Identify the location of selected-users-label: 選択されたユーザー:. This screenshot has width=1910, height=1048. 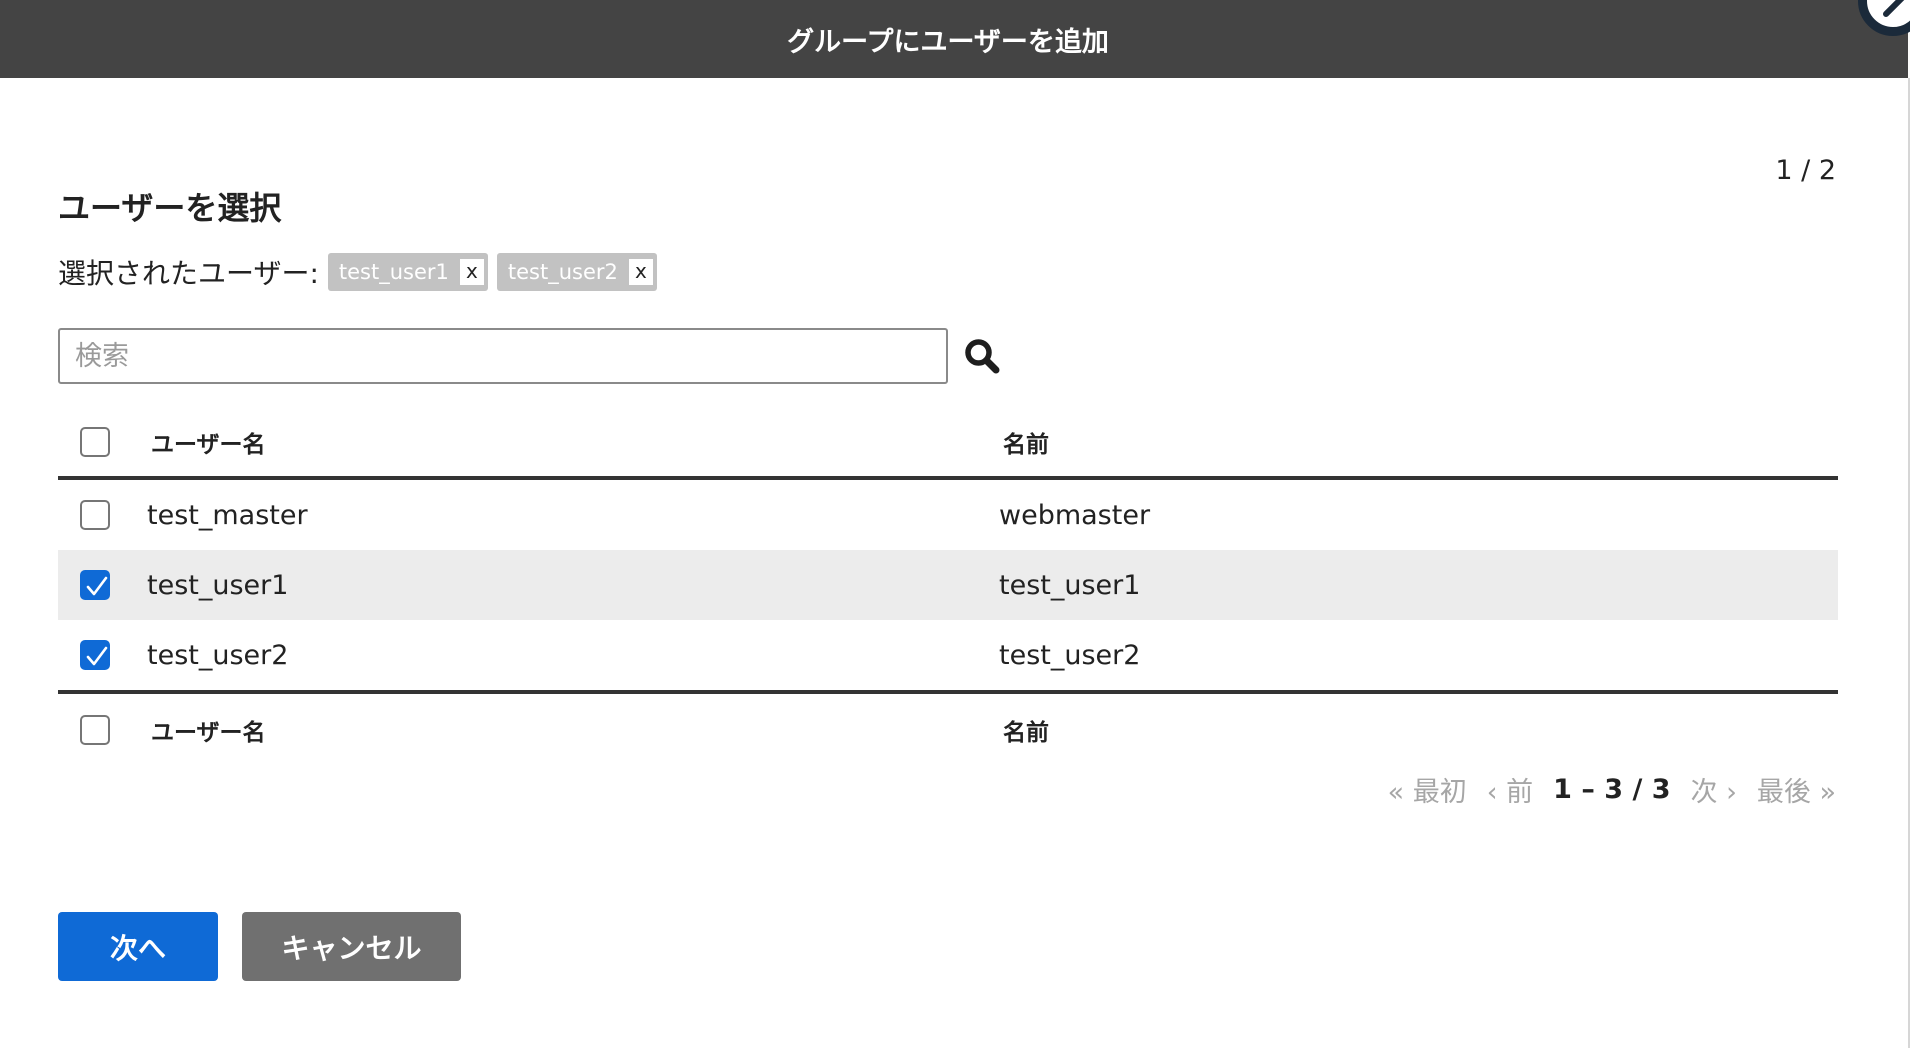
(188, 273).